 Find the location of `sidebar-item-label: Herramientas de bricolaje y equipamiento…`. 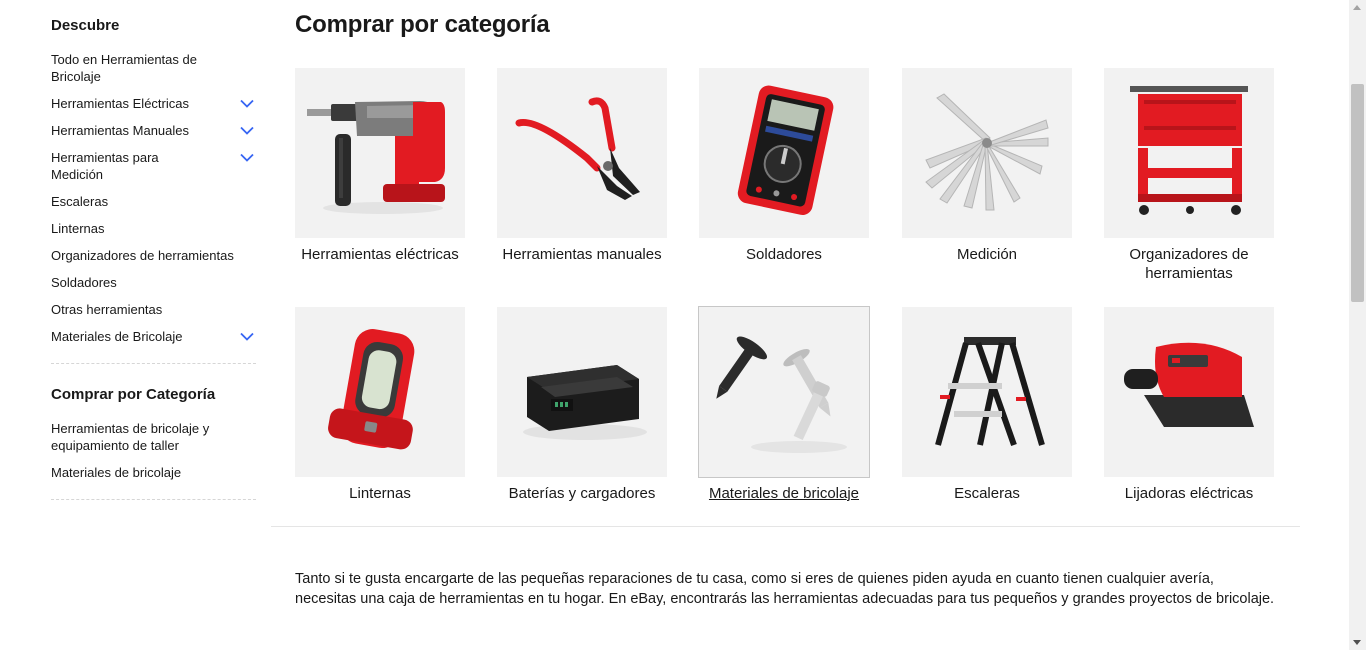

sidebar-item-label: Herramientas de bricolaje y equipamiento… is located at coordinates (130, 437).